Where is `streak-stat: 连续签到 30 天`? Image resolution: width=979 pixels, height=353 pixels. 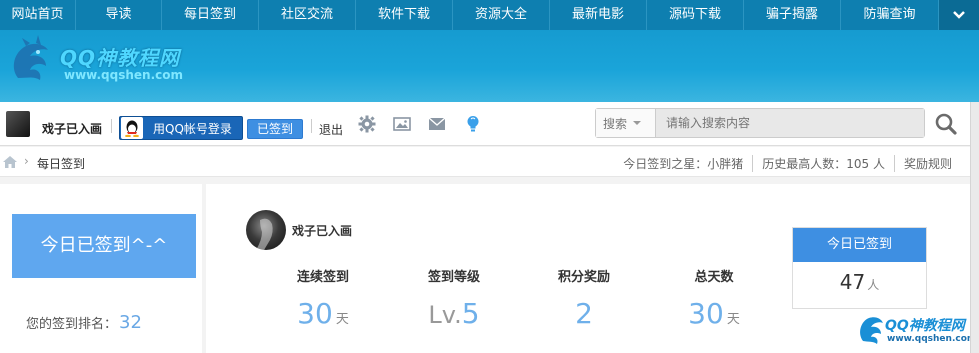 streak-stat: 连续签到 30 天 is located at coordinates (323, 298).